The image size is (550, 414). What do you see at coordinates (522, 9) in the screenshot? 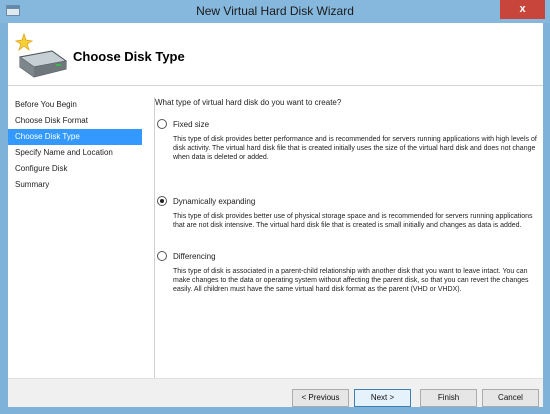
I see `close-button: x` at bounding box center [522, 9].